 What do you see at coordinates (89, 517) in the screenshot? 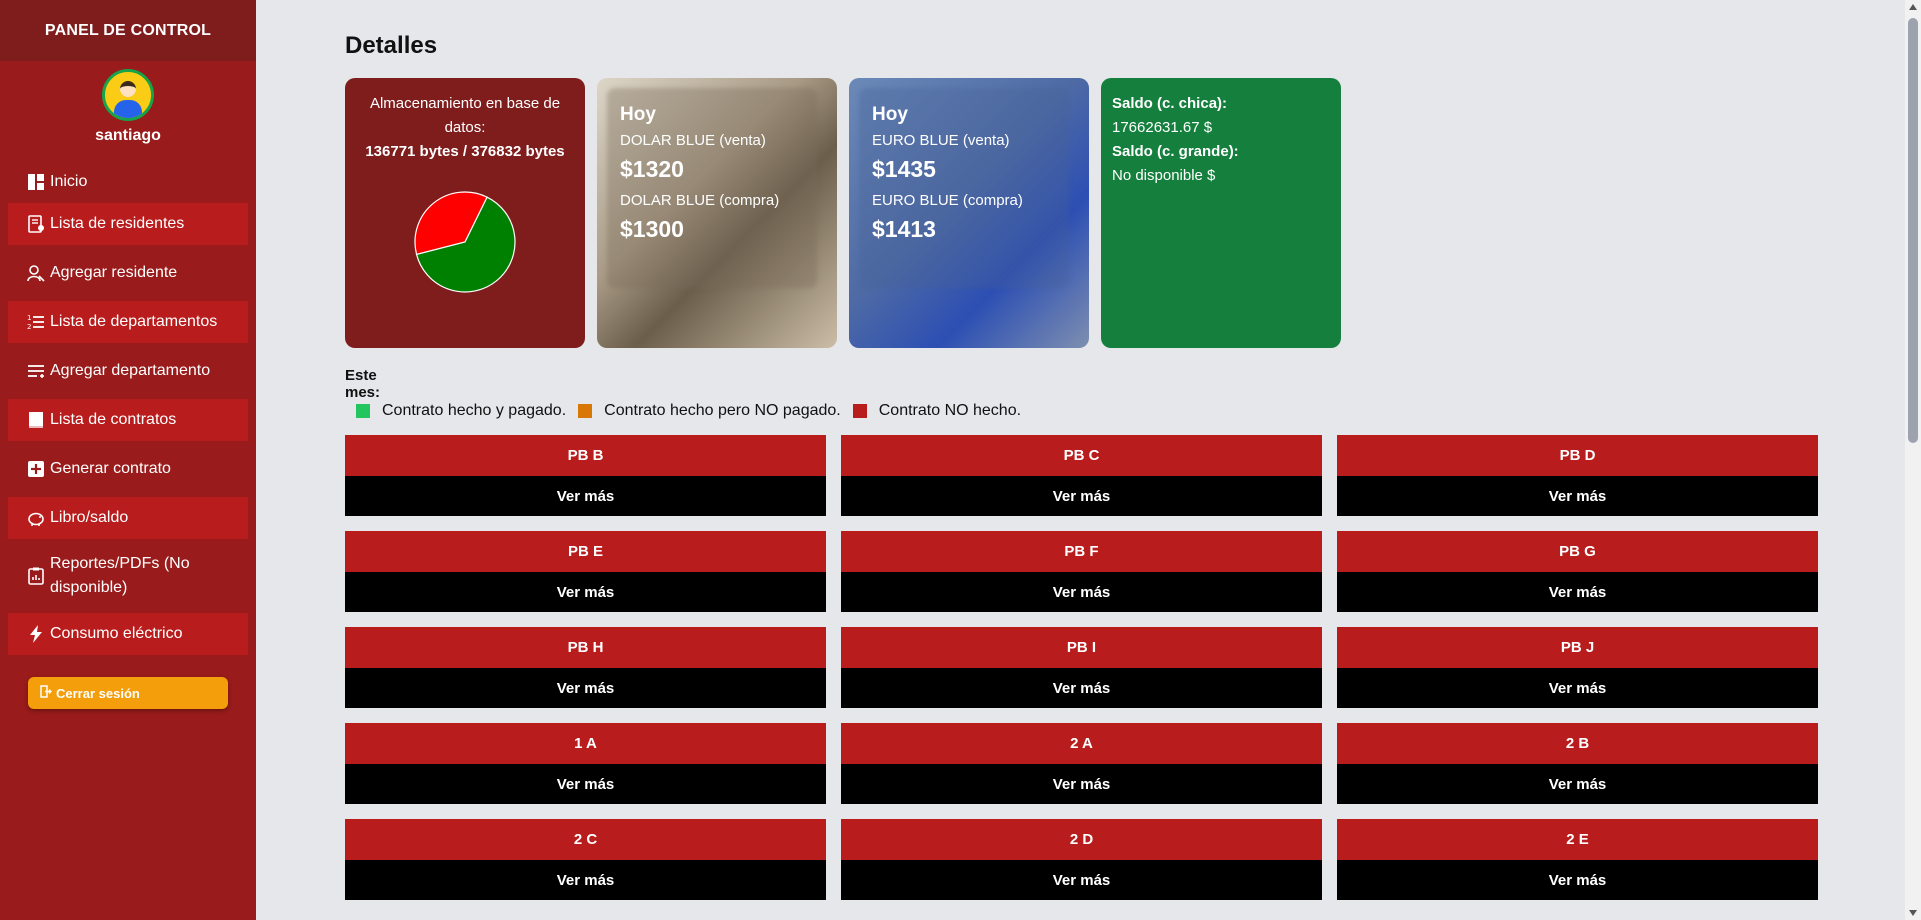
I see `sidebar-item-label: Libro/saldo` at bounding box center [89, 517].